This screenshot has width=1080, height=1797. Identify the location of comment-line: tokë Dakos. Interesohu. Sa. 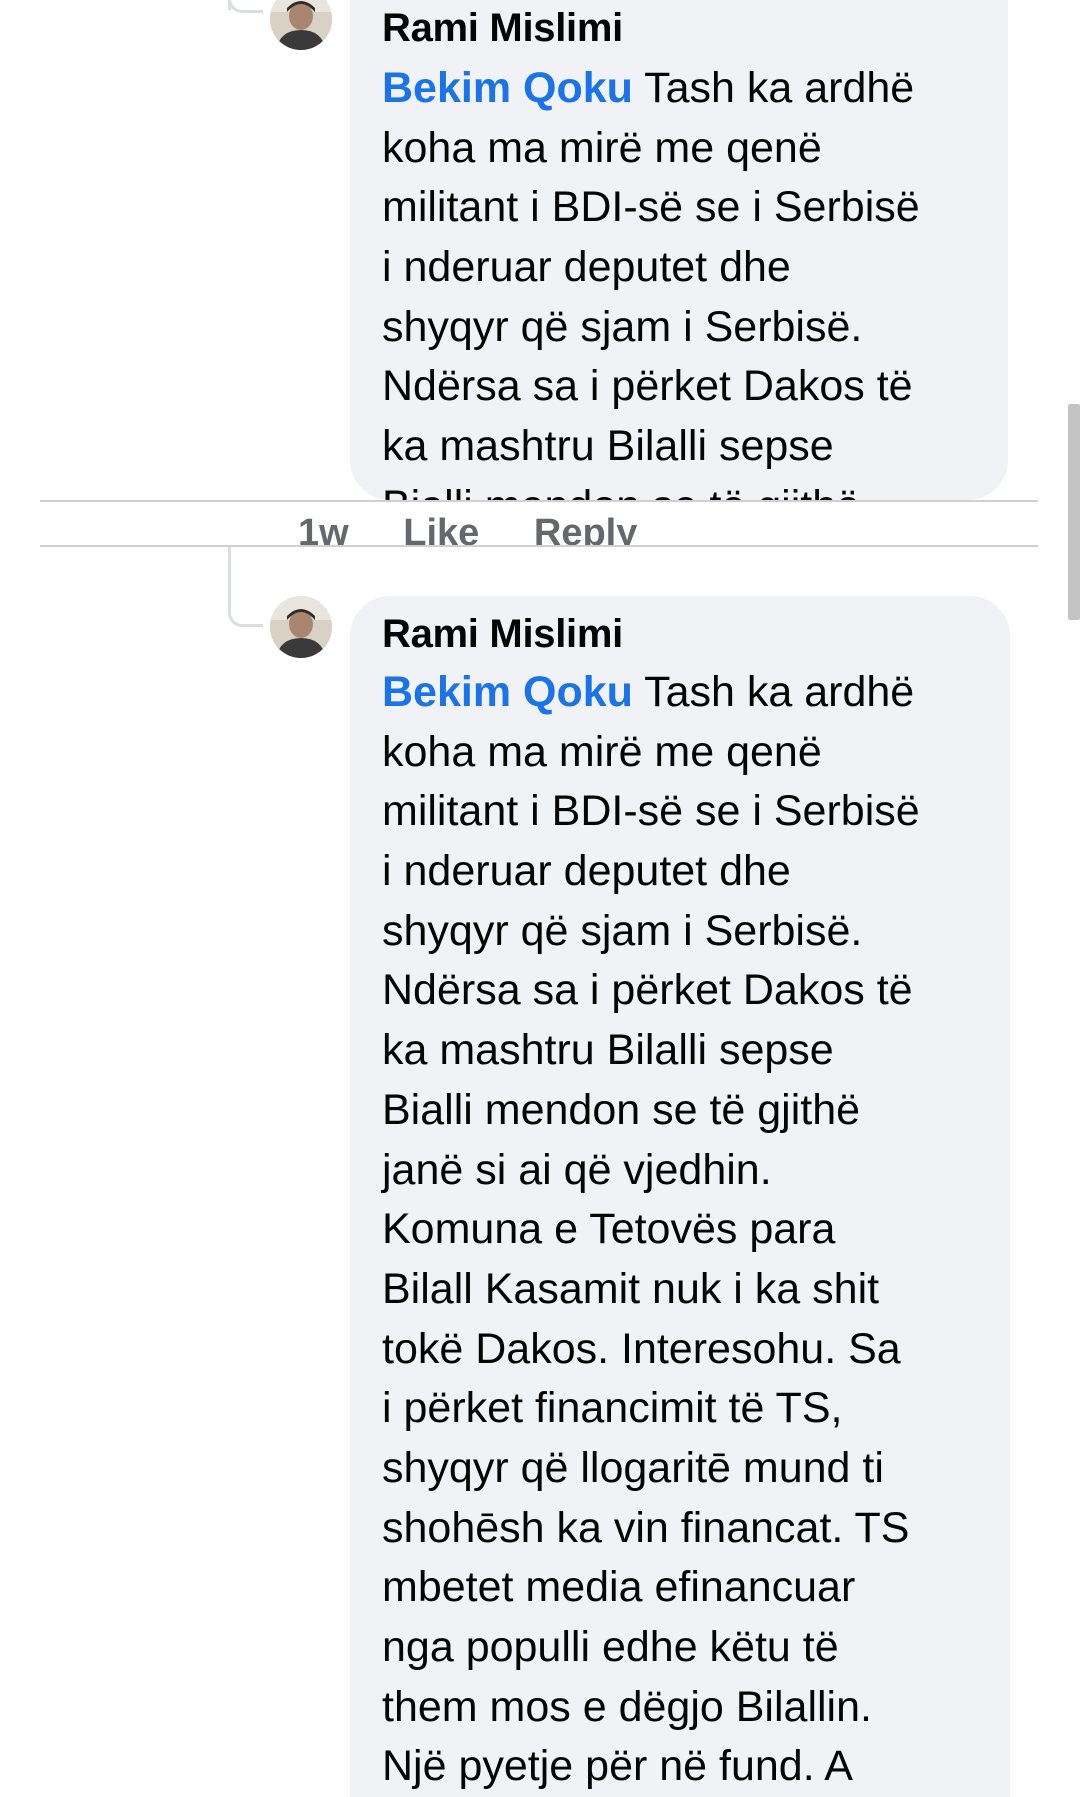
(641, 1348).